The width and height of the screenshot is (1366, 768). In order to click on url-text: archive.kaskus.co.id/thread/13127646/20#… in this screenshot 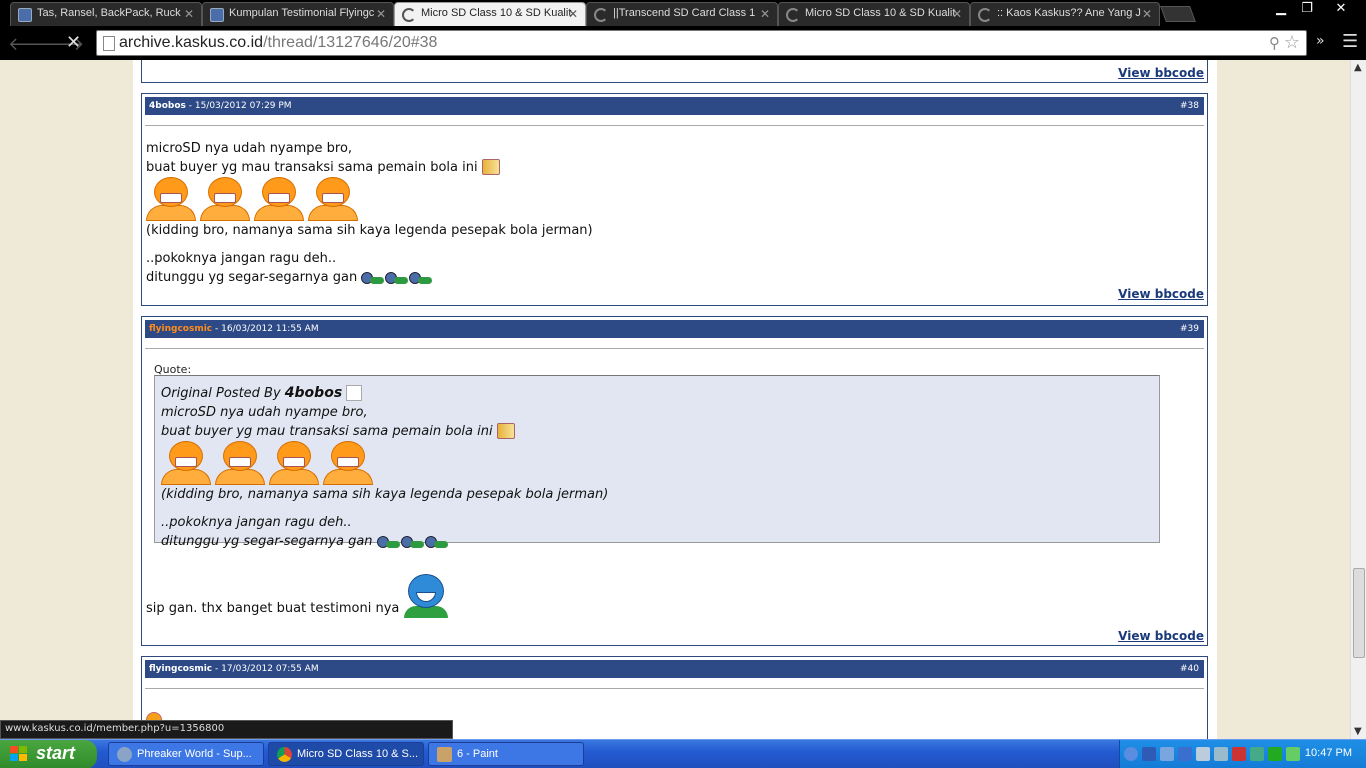, I will do `click(278, 43)`.